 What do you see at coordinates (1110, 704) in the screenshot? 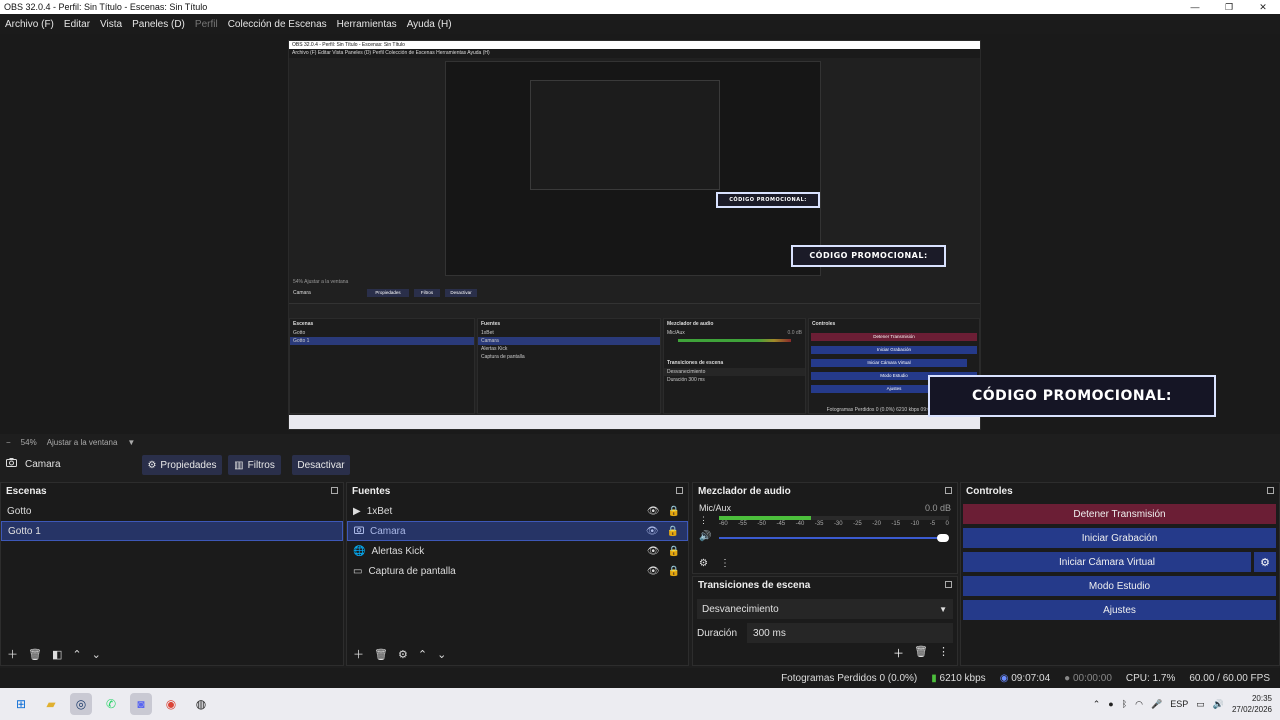
I see `tray-app-icon: ●` at bounding box center [1110, 704].